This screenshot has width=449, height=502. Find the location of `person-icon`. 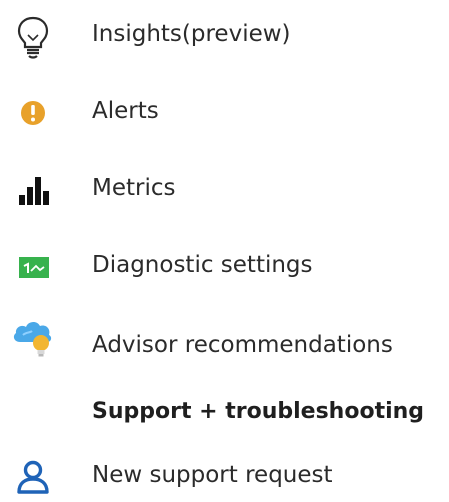

person-icon is located at coordinates (33, 477).